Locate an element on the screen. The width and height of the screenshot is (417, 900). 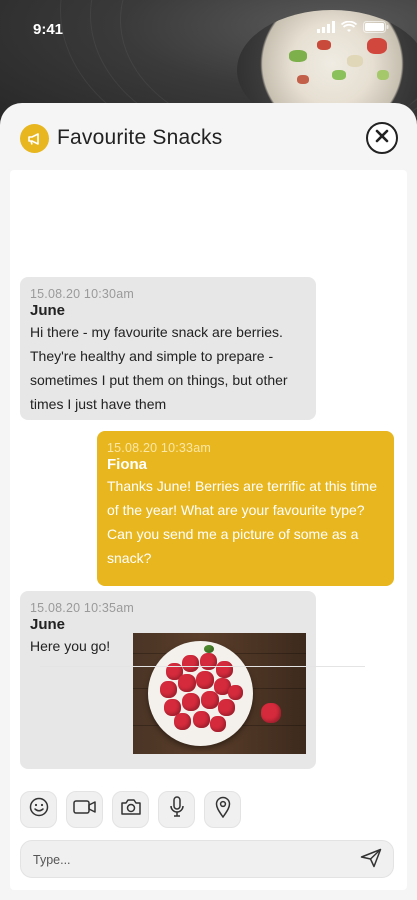
send-button is located at coordinates (371, 860).